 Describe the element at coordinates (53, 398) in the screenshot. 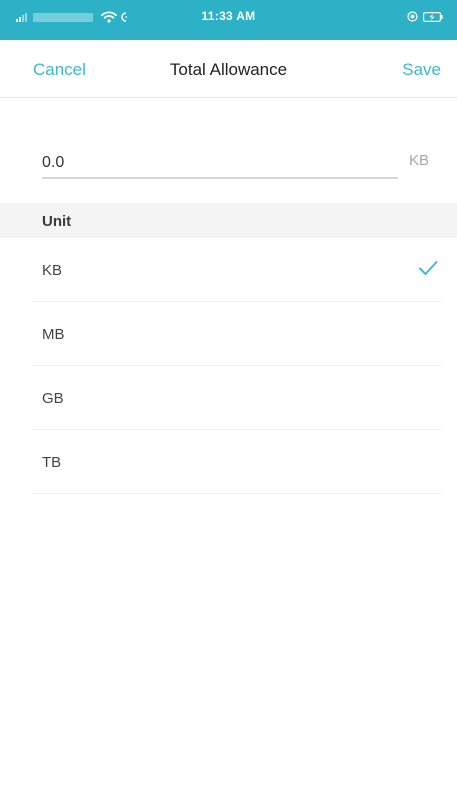

I see `unit-option-label: GB` at that location.